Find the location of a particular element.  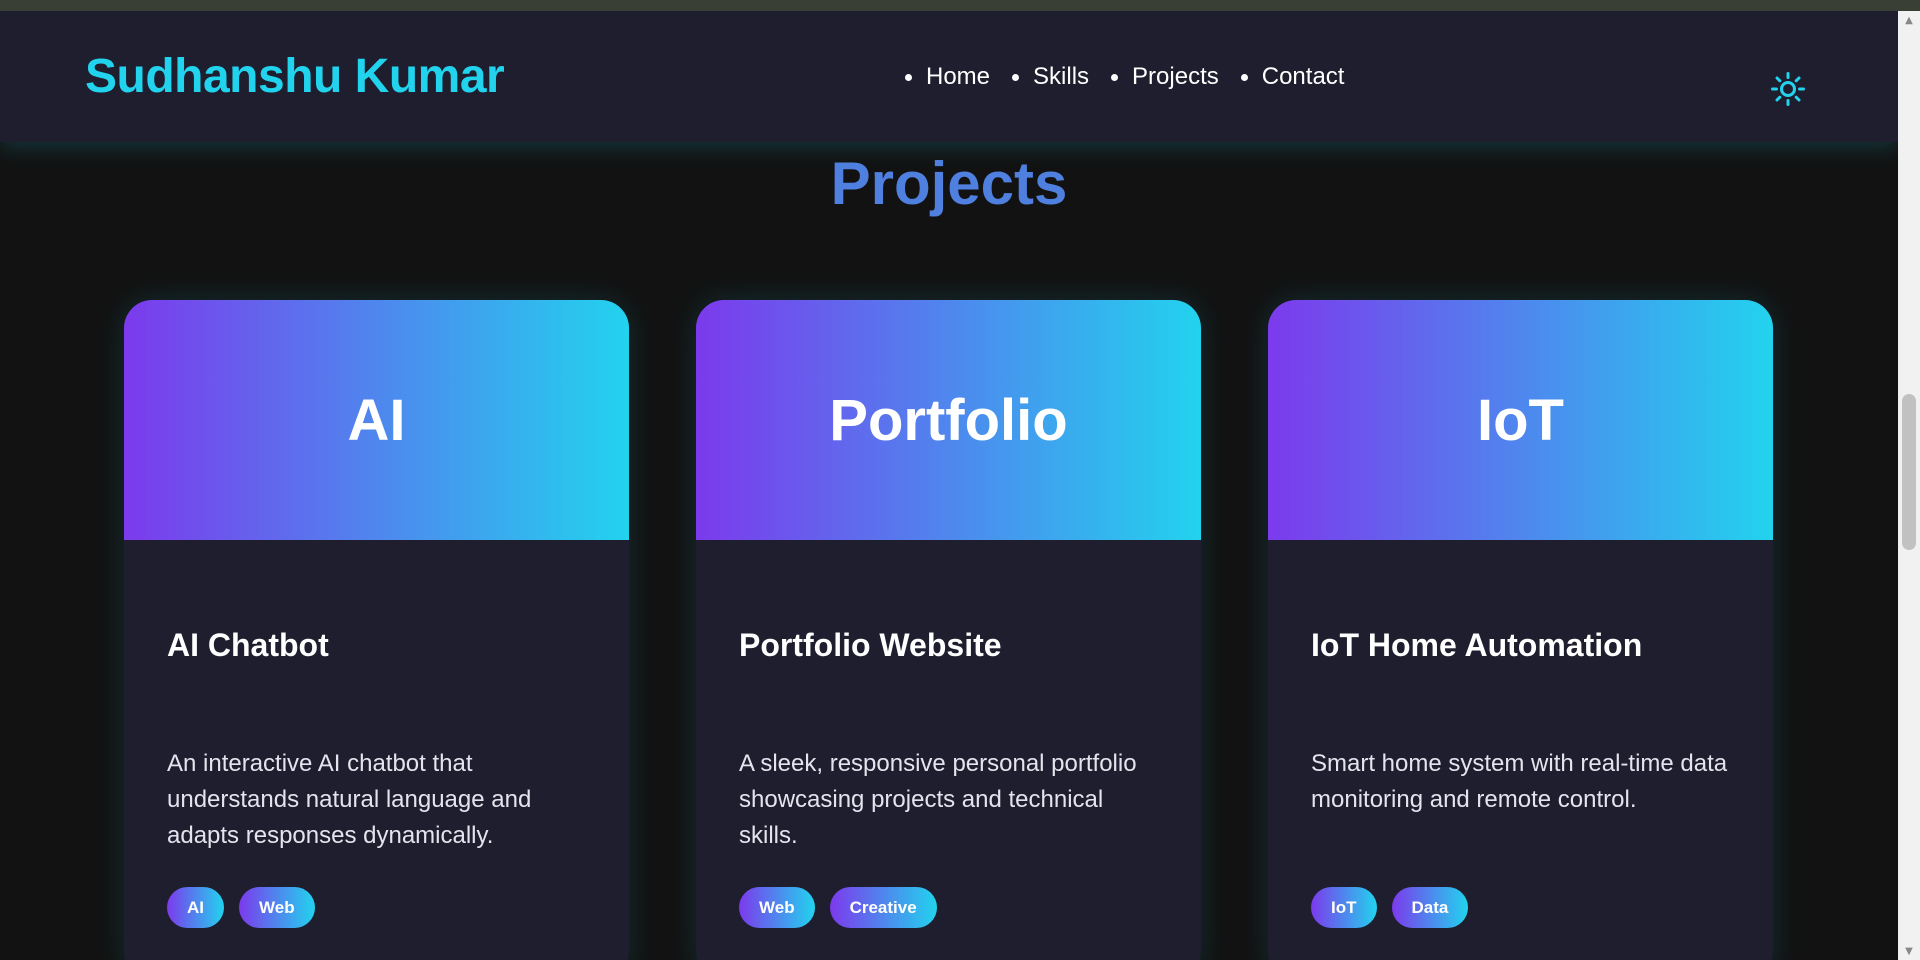

tag-list: AI Web is located at coordinates (248, 907).